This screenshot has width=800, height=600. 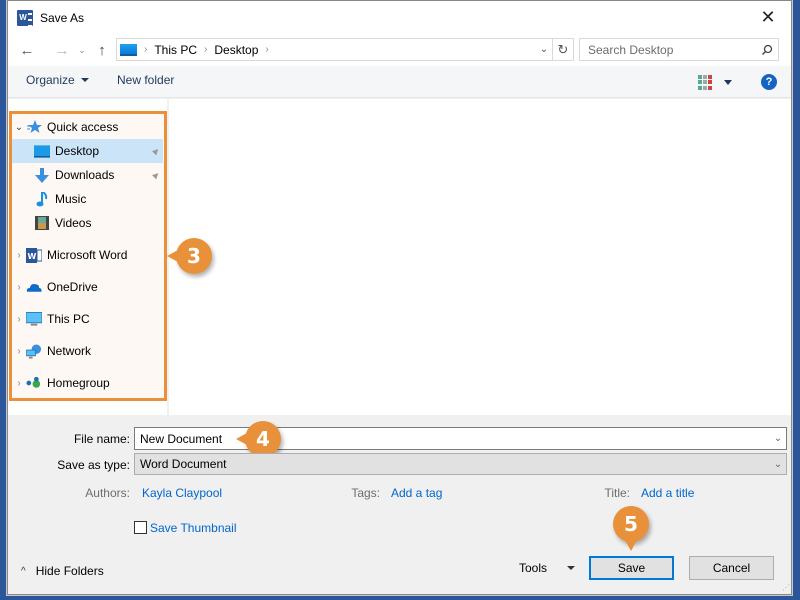 What do you see at coordinates (42, 175) in the screenshot?
I see `download-icon` at bounding box center [42, 175].